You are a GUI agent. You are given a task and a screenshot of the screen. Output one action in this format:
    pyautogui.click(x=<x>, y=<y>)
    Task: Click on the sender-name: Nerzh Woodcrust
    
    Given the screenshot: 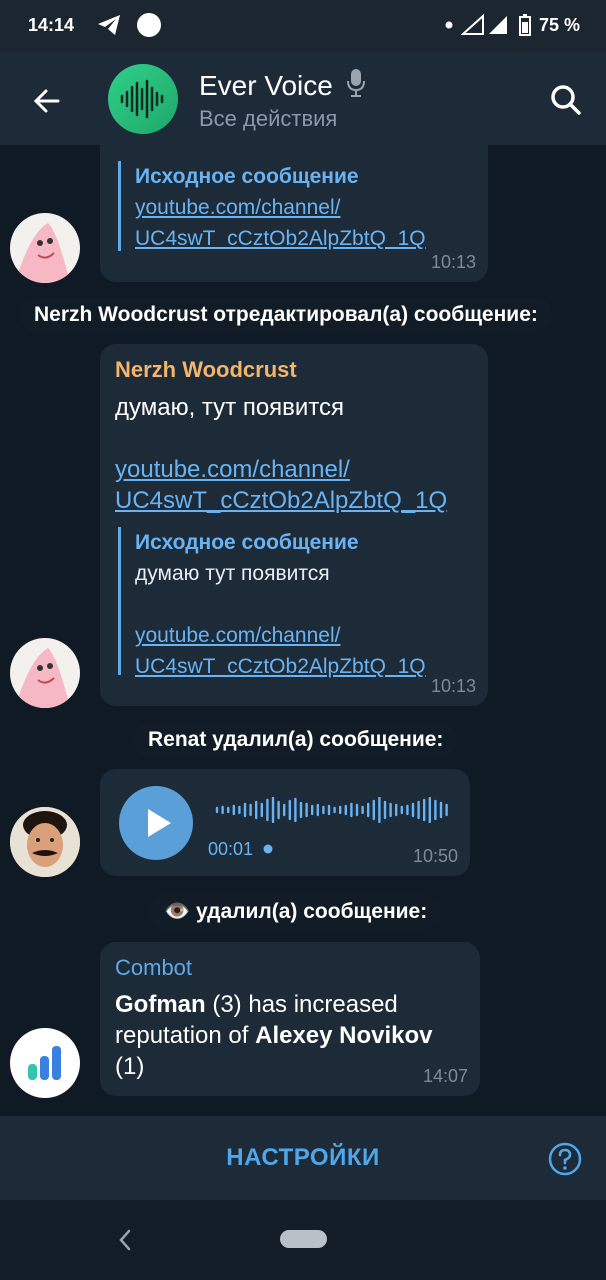 What is the action you would take?
    pyautogui.click(x=206, y=370)
    